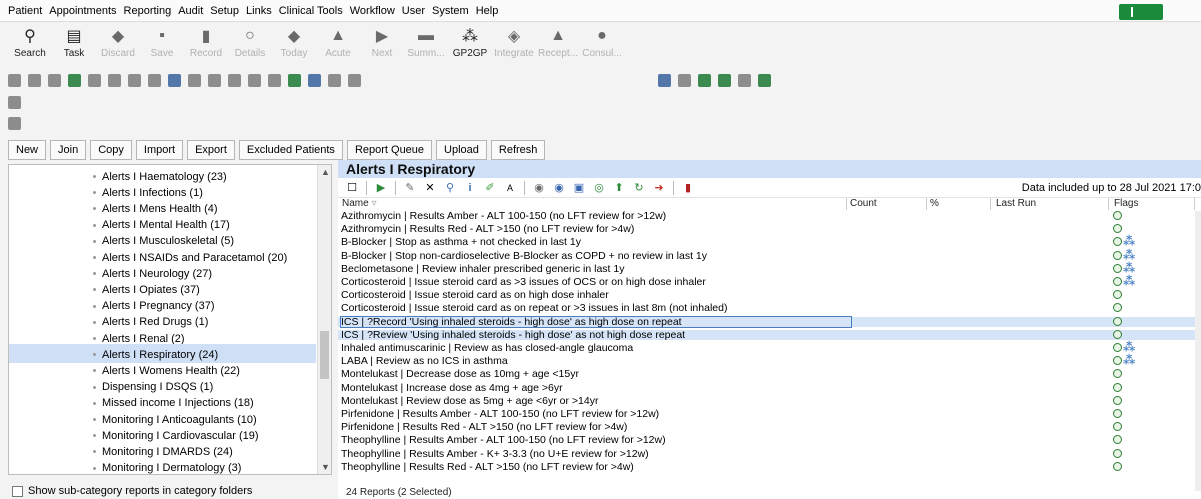 This screenshot has width=1201, height=499. Describe the element at coordinates (338, 45) in the screenshot. I see `acute-button: ▲ Acute` at that location.